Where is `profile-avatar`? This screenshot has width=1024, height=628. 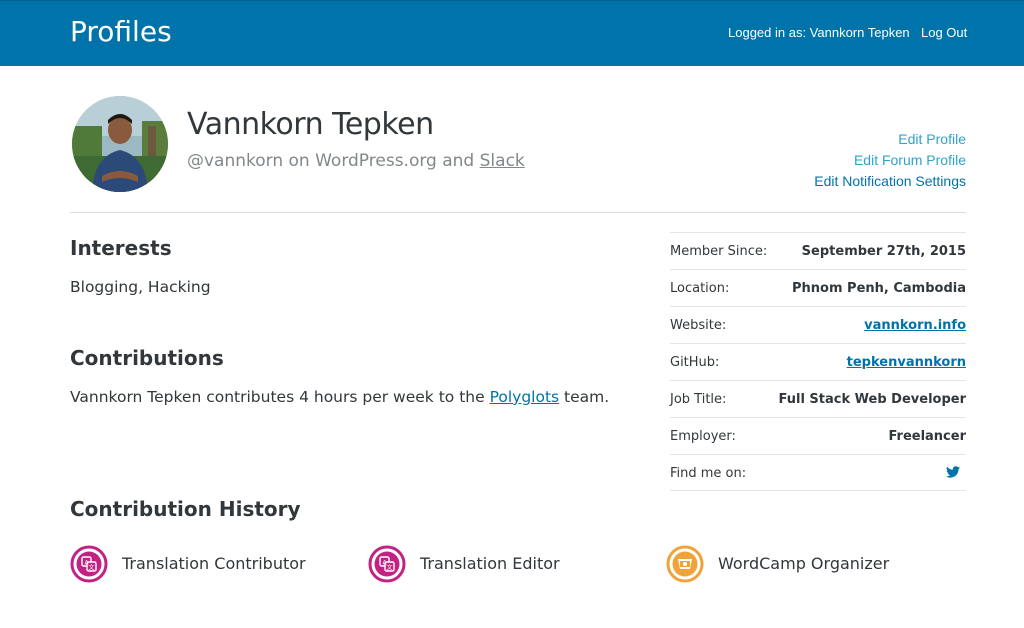
profile-avatar is located at coordinates (120, 144).